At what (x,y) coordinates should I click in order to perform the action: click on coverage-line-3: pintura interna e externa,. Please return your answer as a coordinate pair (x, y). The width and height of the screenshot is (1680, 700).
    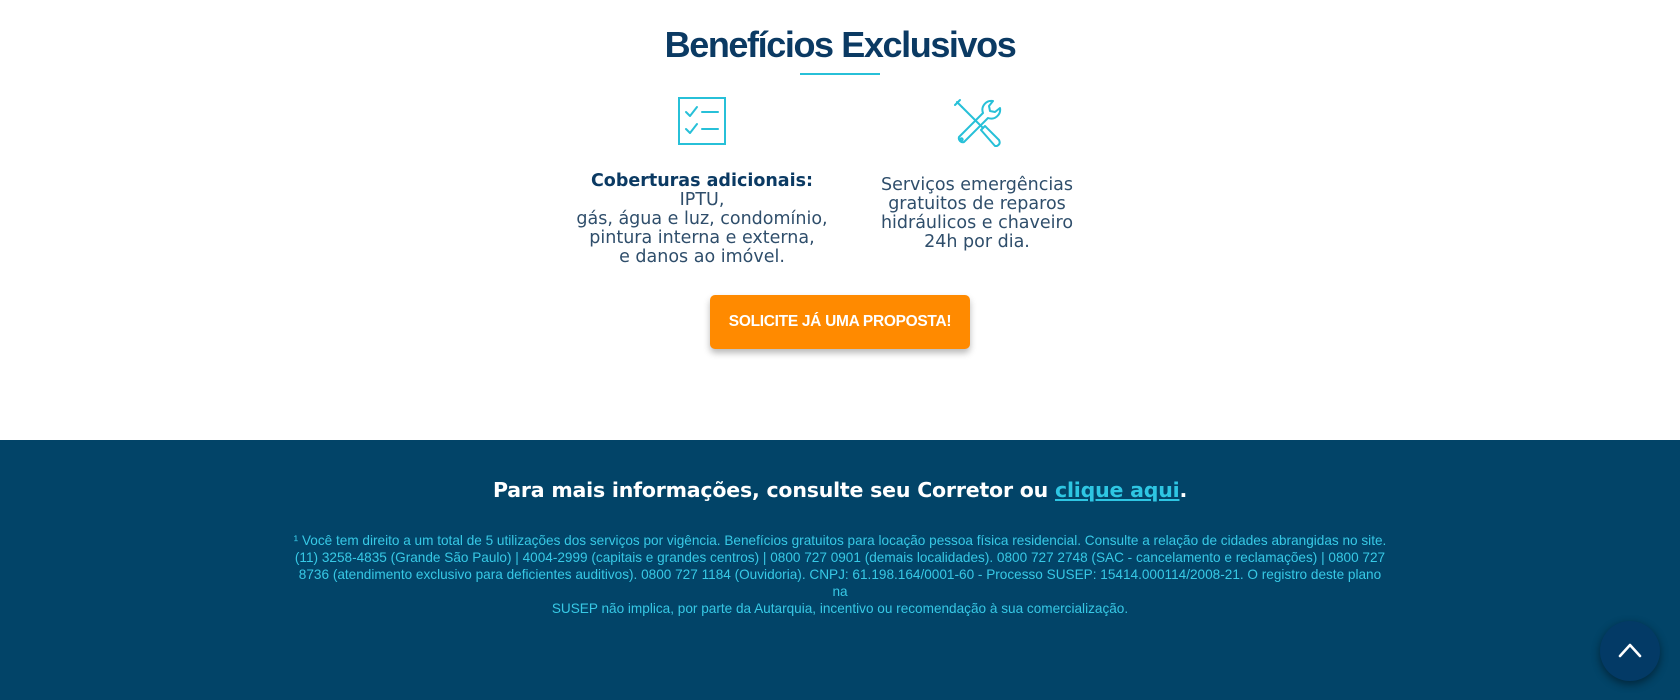
    Looking at the image, I should click on (702, 238).